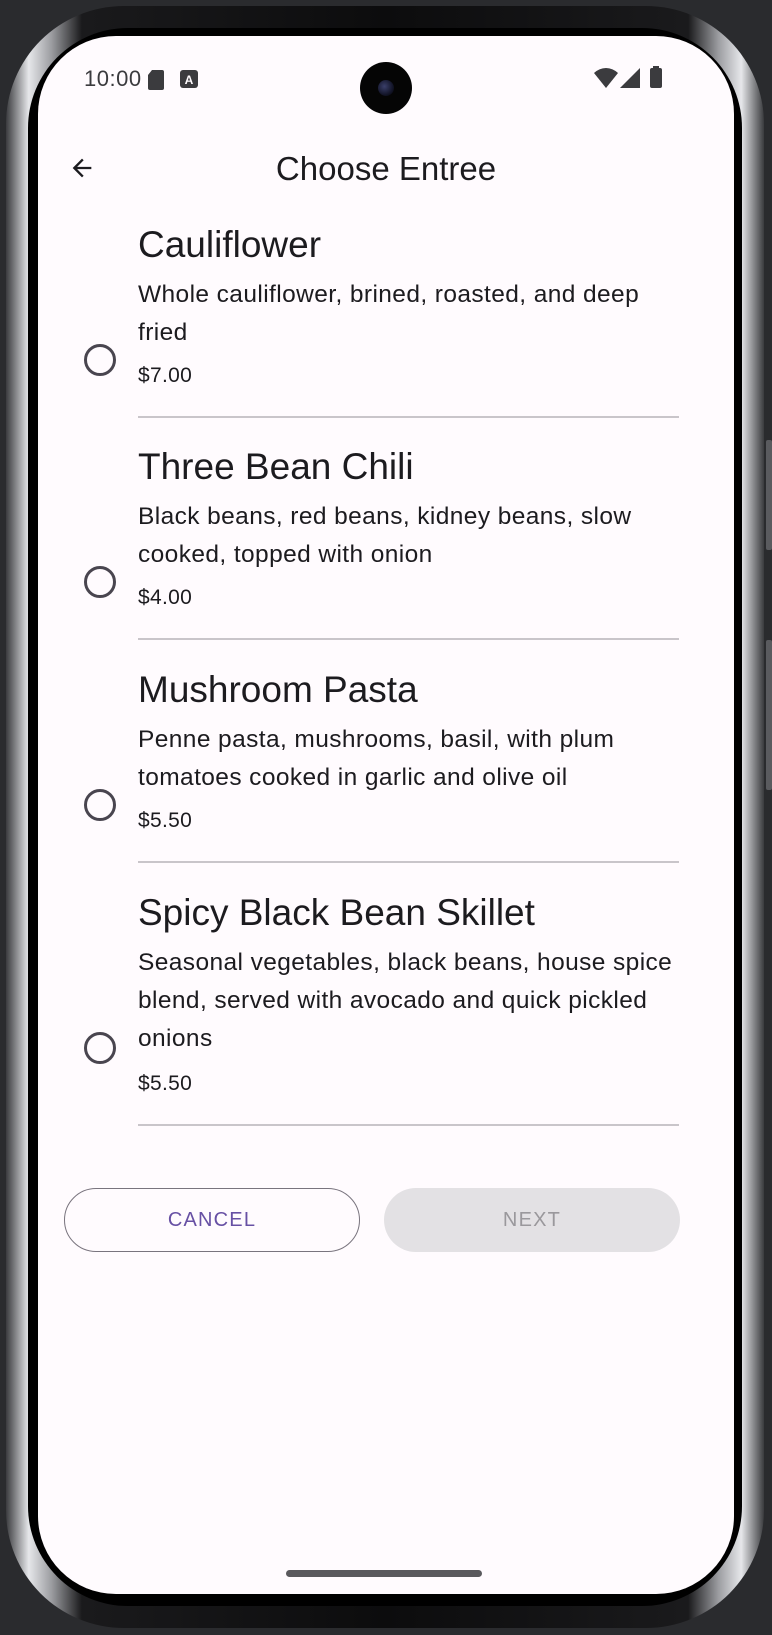 This screenshot has height=1635, width=772. What do you see at coordinates (276, 466) in the screenshot?
I see `entree-name: Three Bean Chili` at bounding box center [276, 466].